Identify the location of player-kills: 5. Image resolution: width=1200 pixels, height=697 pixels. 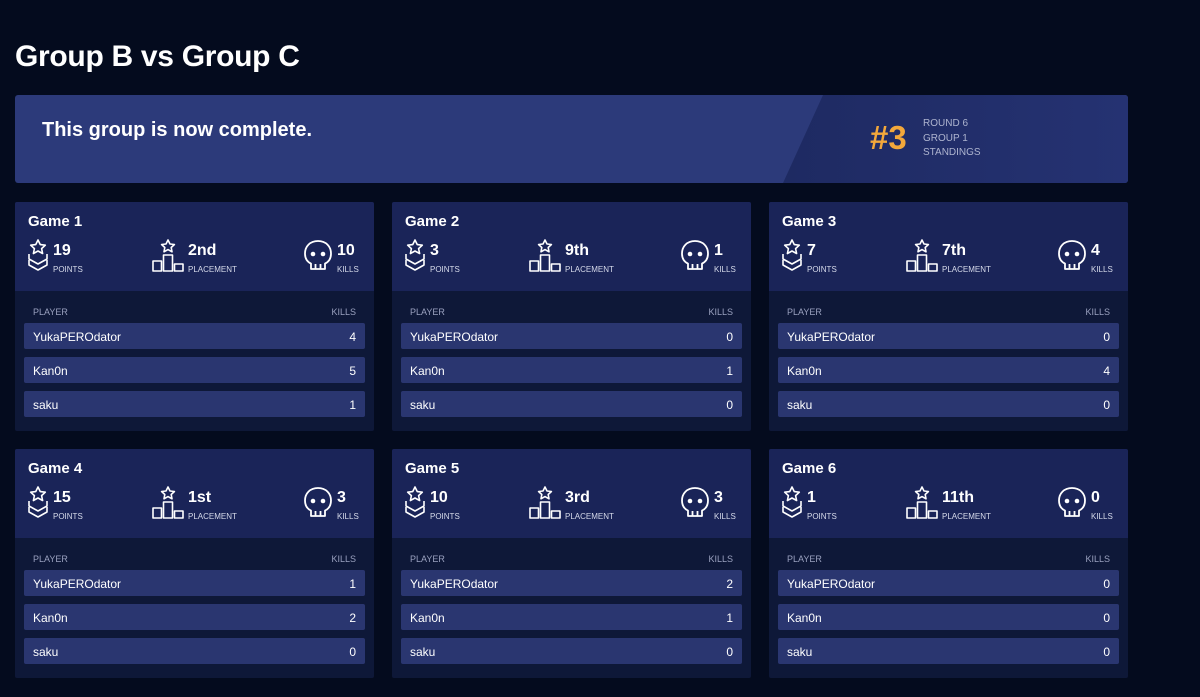
(352, 371).